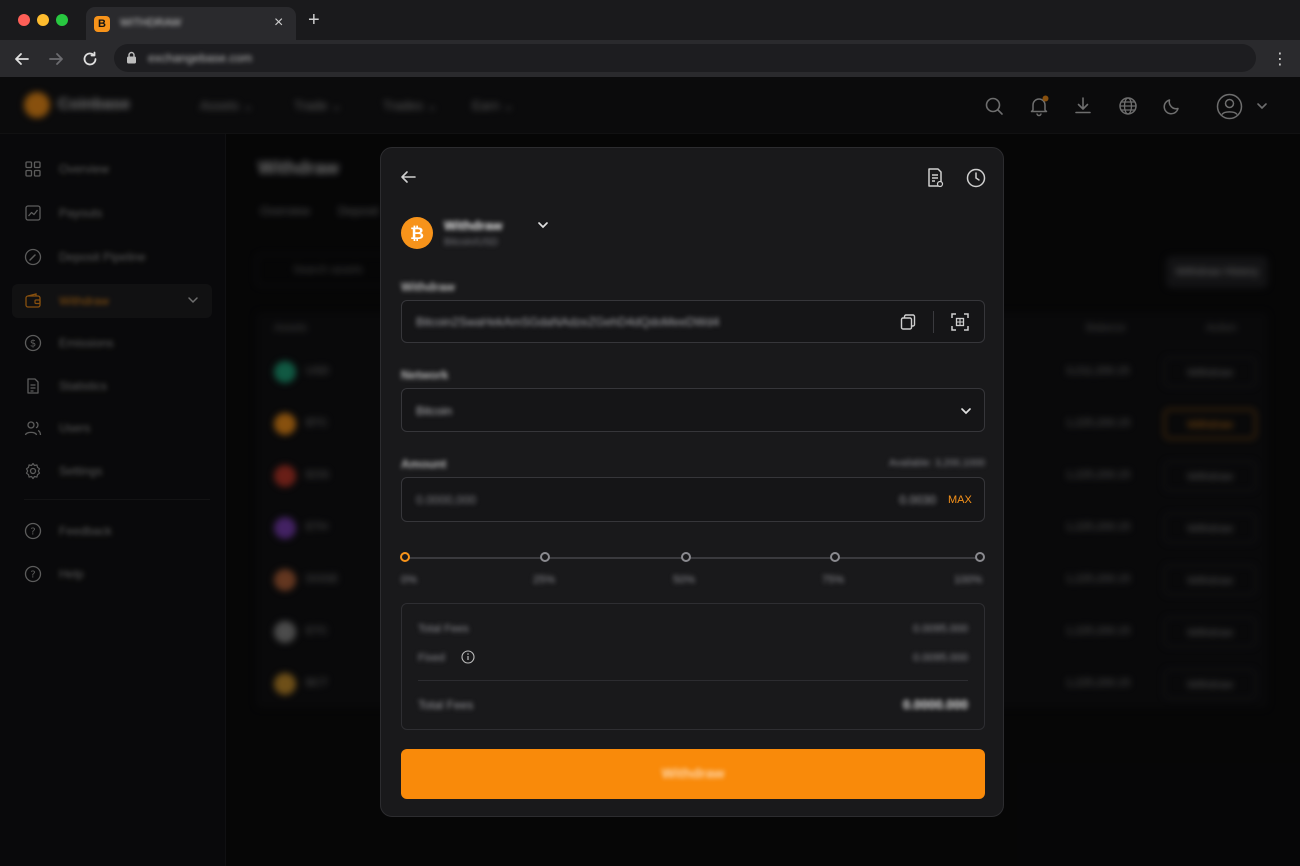  I want to click on browser-menu-icon: ⋮, so click(1280, 59).